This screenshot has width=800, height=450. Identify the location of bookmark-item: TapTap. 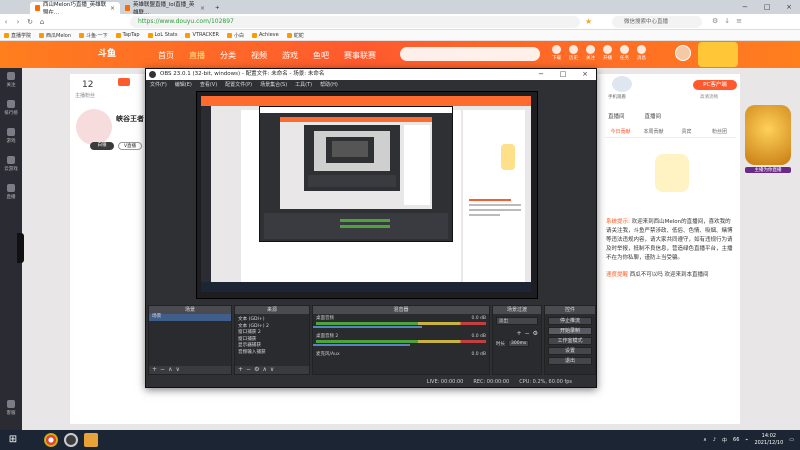
(127, 35).